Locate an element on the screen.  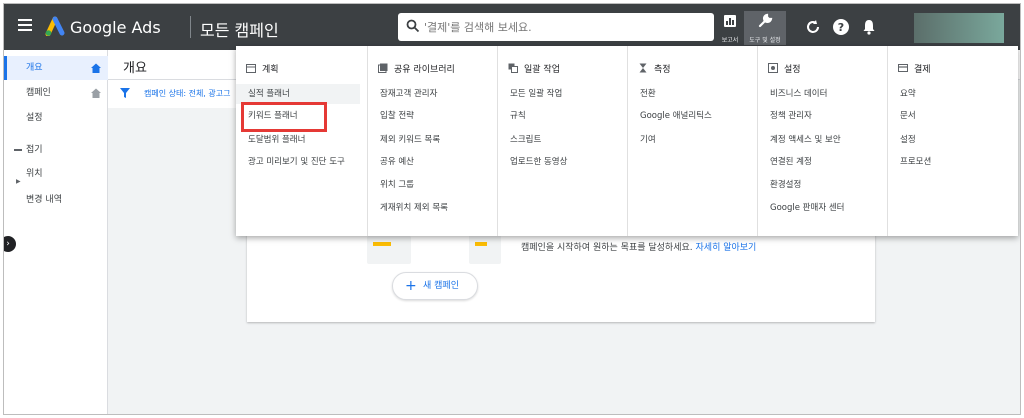
menu-column-measurement: 측정 전환 Google 애널리틱스 기여 is located at coordinates (693, 141).